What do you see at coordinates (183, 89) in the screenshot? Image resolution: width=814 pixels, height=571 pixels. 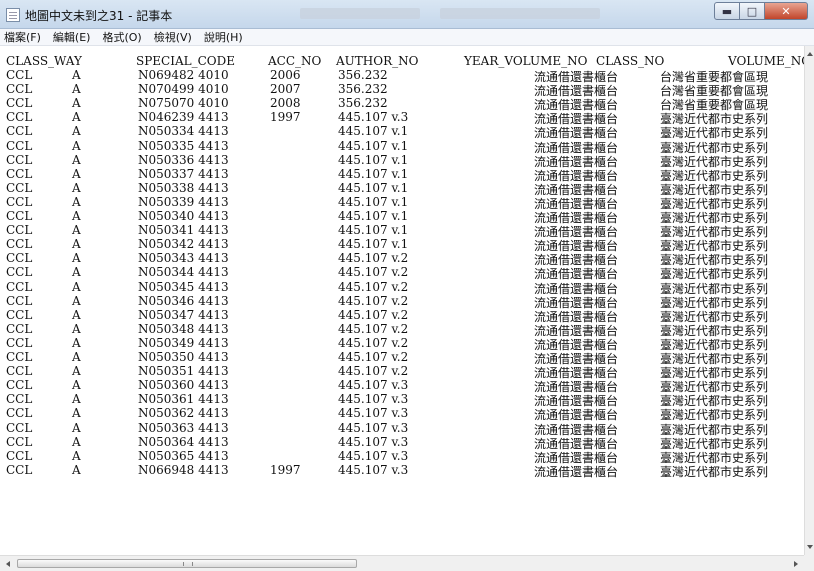 I see `row-field: N070499 4010` at bounding box center [183, 89].